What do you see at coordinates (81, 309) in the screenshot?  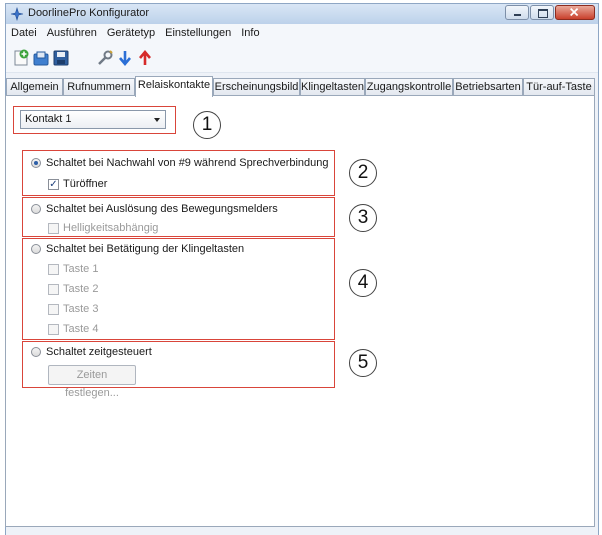 I see `checkbox-taste-3-label: Taste 3` at bounding box center [81, 309].